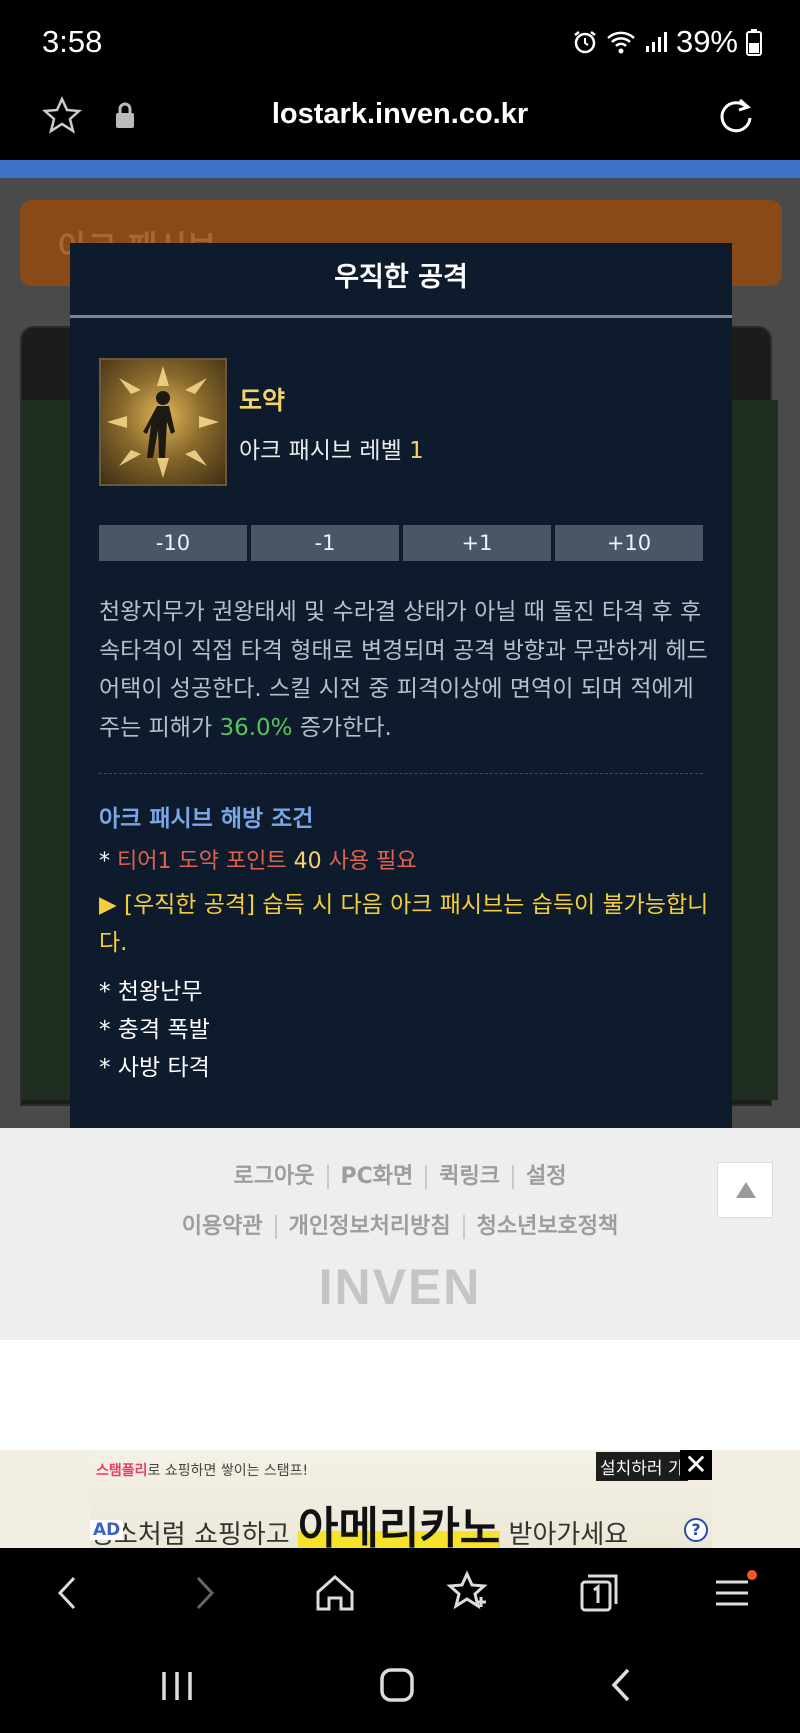 The width and height of the screenshot is (800, 1733). I want to click on skill-icon, so click(163, 422).